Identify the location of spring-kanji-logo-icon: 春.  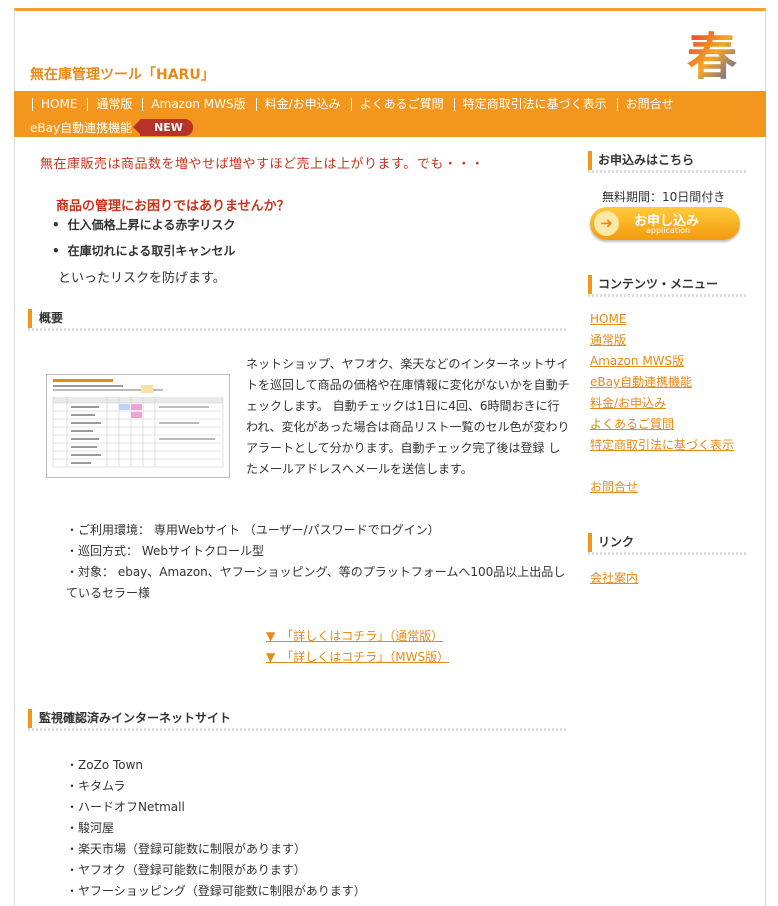
(712, 56).